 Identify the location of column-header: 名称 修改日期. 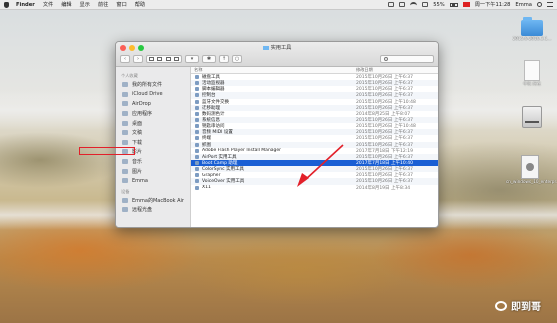
(314, 70).